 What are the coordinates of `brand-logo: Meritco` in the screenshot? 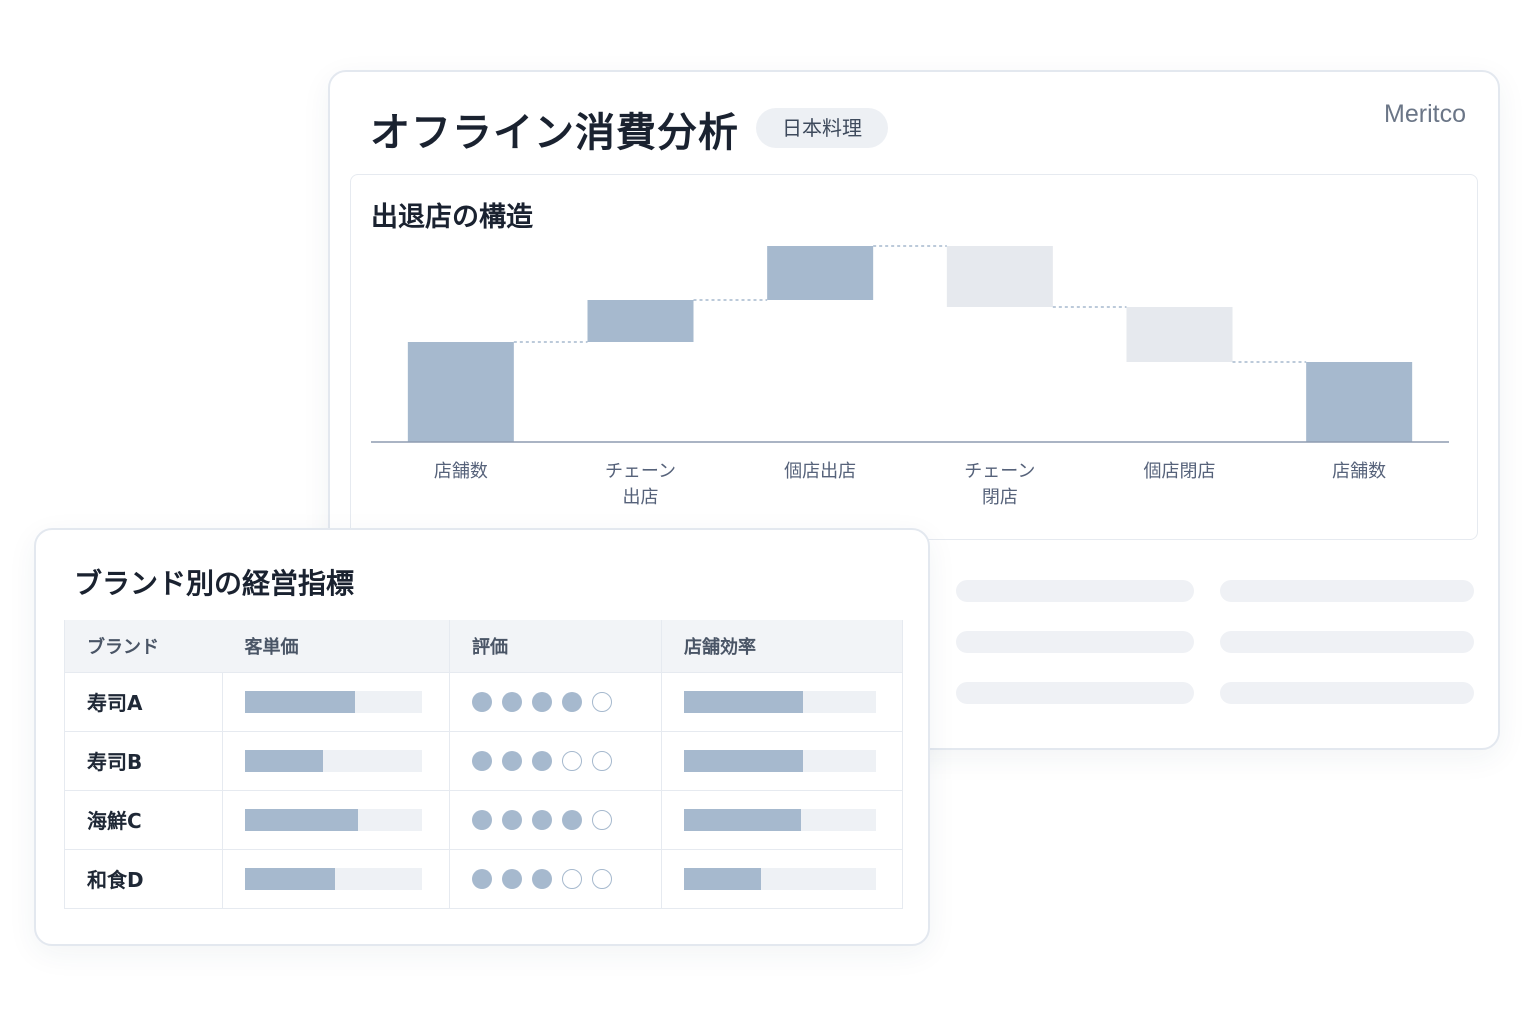 It's located at (1425, 114).